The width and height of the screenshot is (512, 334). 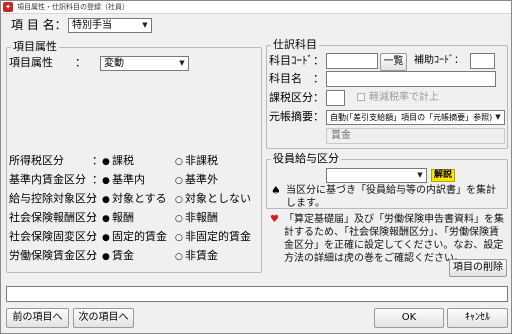 What do you see at coordinates (201, 160) in the screenshot?
I see `radio-option-label: 非課税` at bounding box center [201, 160].